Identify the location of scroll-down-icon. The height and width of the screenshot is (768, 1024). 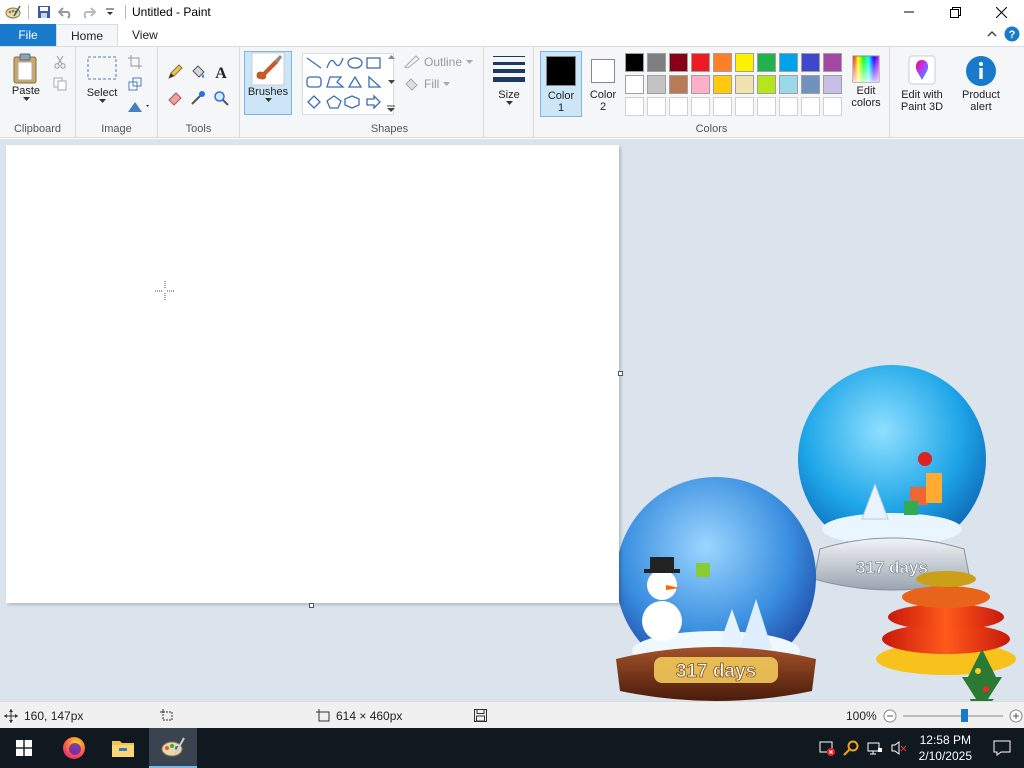
(391, 82).